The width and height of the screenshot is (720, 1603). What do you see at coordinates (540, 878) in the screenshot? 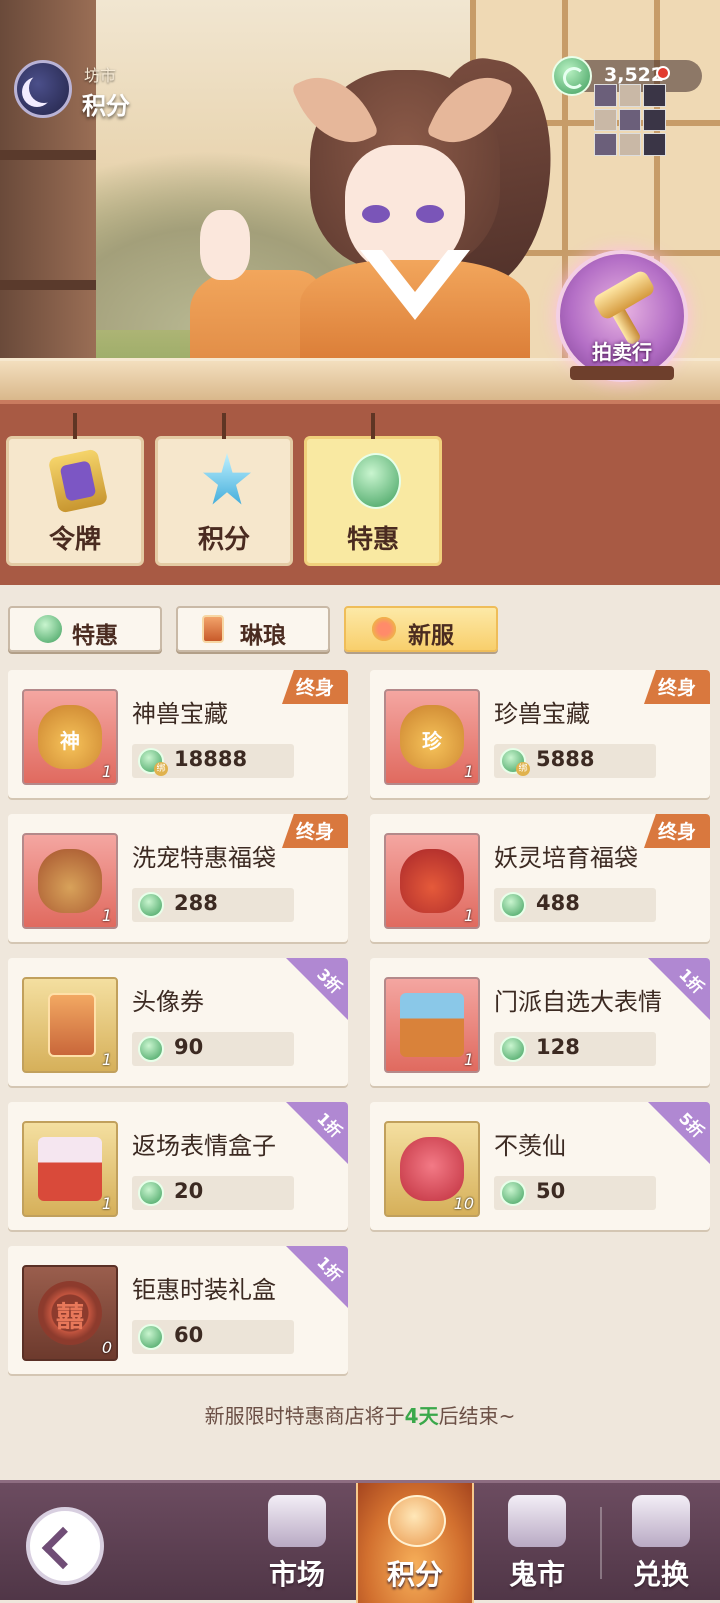
I see `shop-item: 1 妖灵培育福袋 488 终身` at bounding box center [540, 878].